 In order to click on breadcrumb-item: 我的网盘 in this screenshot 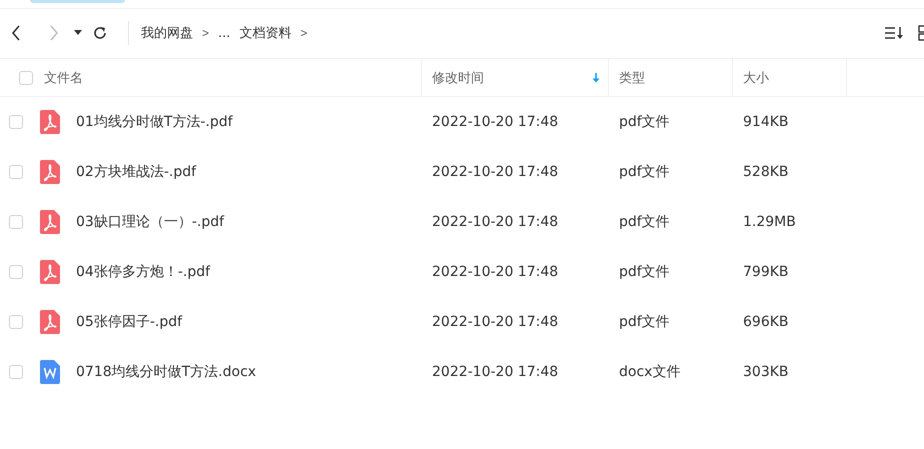, I will do `click(167, 33)`.